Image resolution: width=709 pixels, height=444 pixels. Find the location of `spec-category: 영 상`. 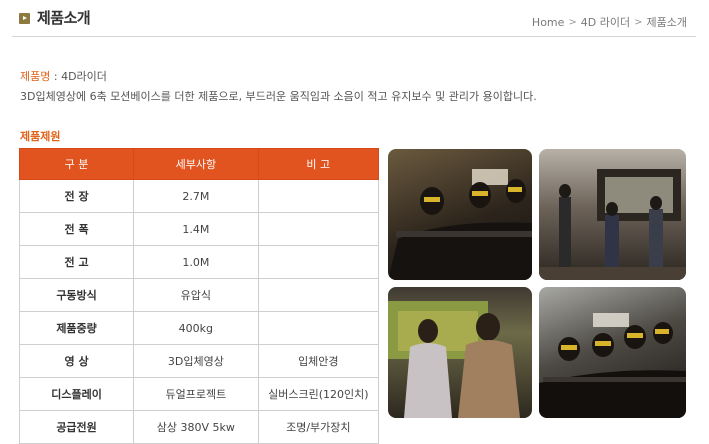

spec-category: 영 상 is located at coordinates (76, 361).